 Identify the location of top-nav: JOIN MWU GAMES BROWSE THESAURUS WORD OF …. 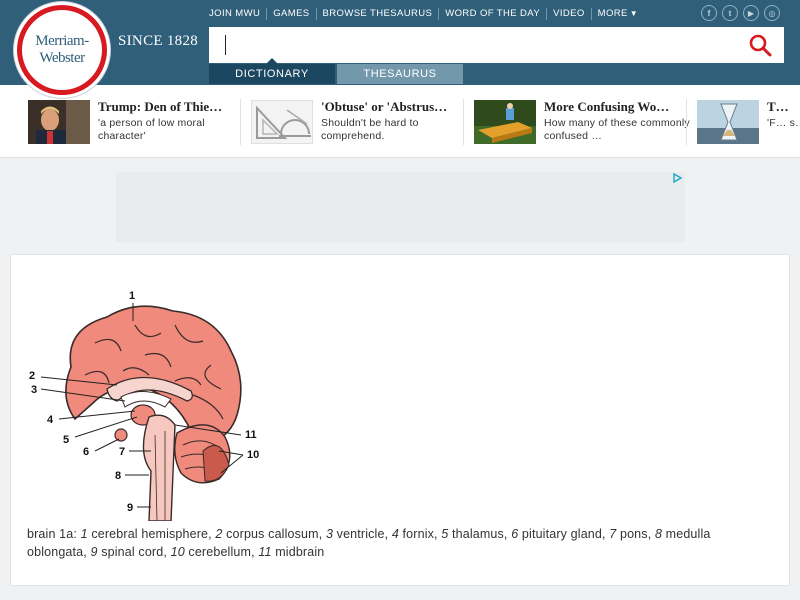
(423, 14).